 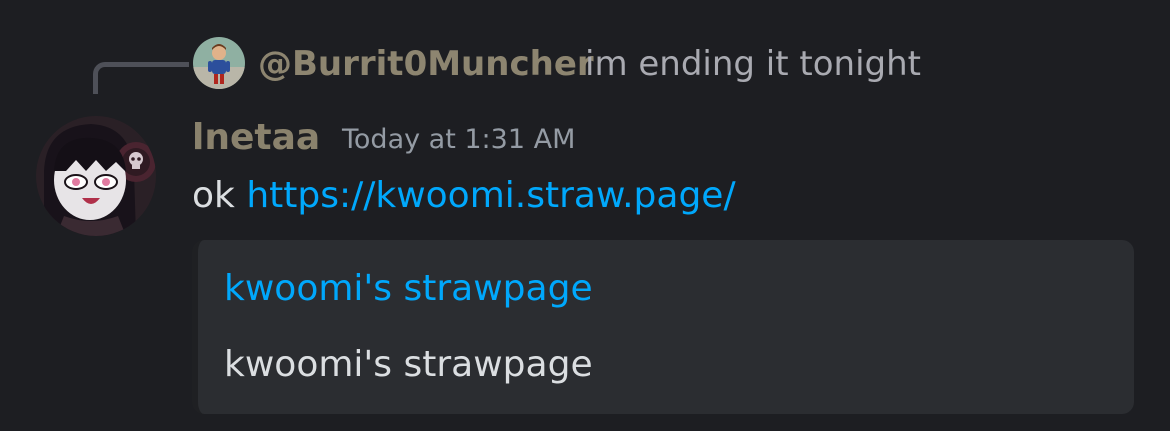 What do you see at coordinates (490, 195) in the screenshot?
I see `message-link: https://kwoomi.straw.page/` at bounding box center [490, 195].